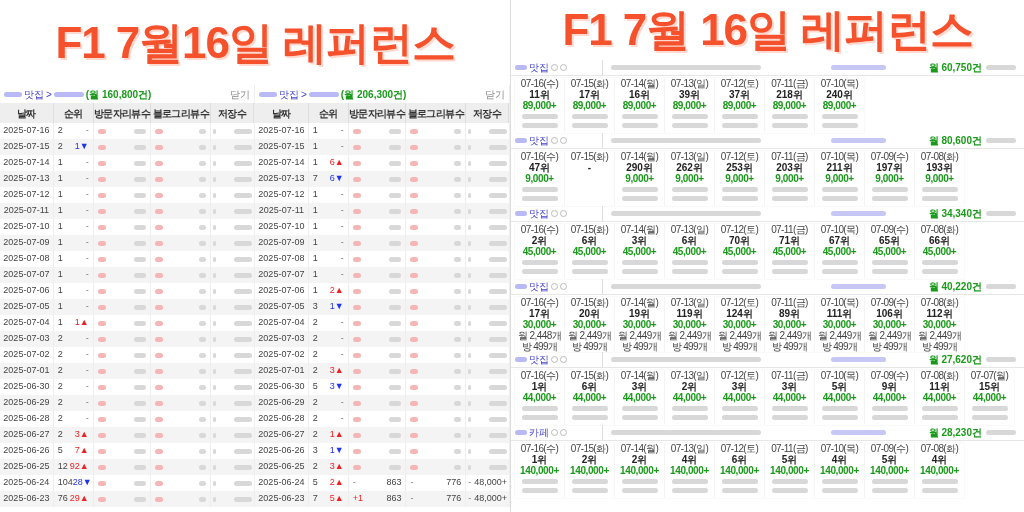  Describe the element at coordinates (889, 156) in the screenshot. I see `day-label: 07-09(수)` at that location.